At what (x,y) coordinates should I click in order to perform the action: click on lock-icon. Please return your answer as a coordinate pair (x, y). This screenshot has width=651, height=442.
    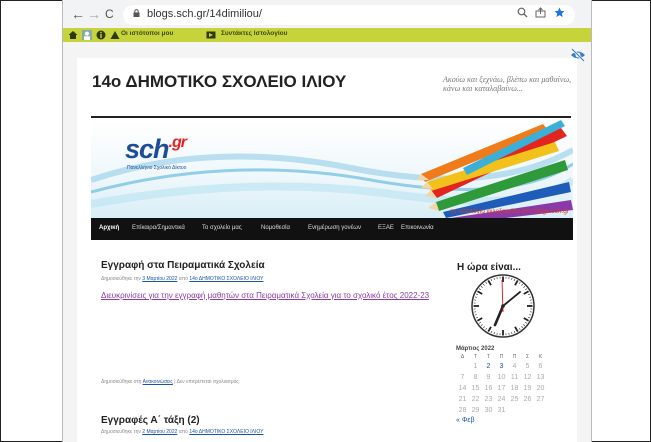
    Looking at the image, I should click on (136, 13).